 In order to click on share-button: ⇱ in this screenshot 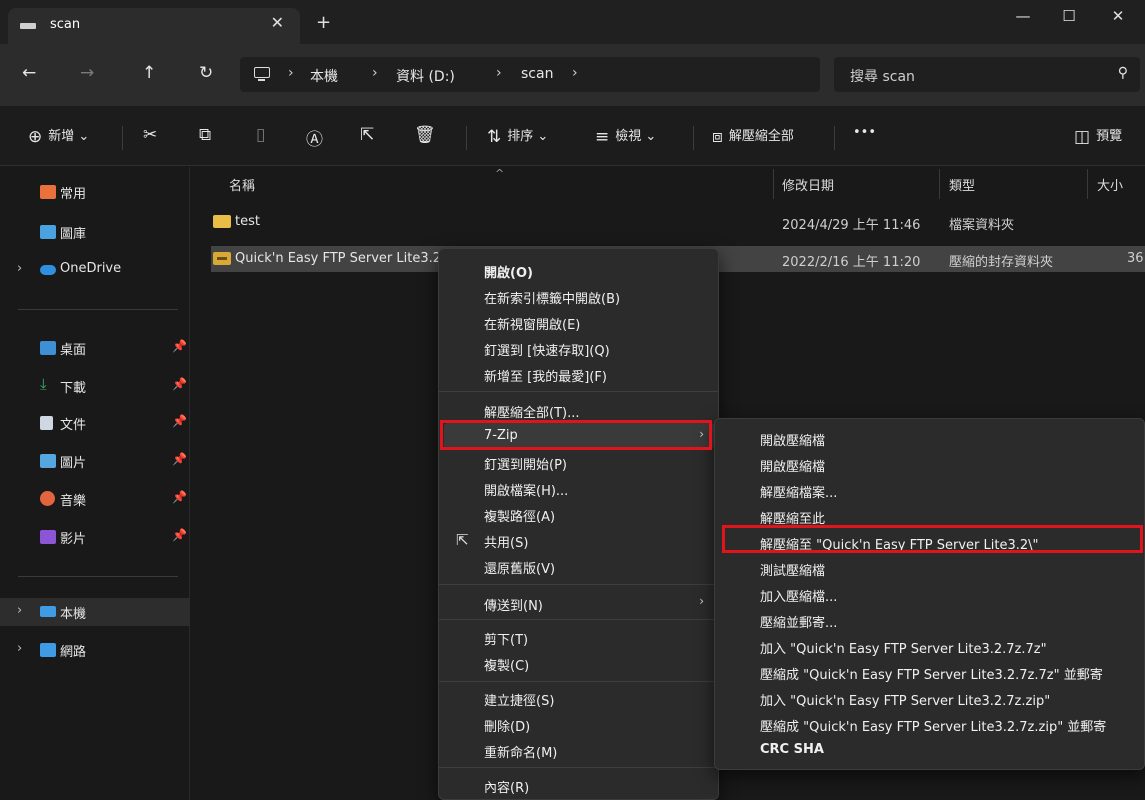, I will do `click(370, 135)`.